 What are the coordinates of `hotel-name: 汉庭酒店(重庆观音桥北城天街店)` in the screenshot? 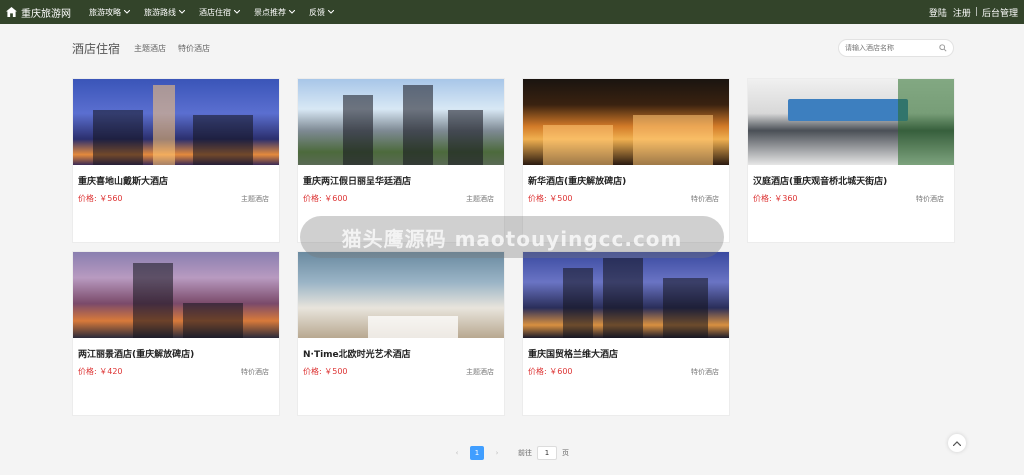 It's located at (853, 180).